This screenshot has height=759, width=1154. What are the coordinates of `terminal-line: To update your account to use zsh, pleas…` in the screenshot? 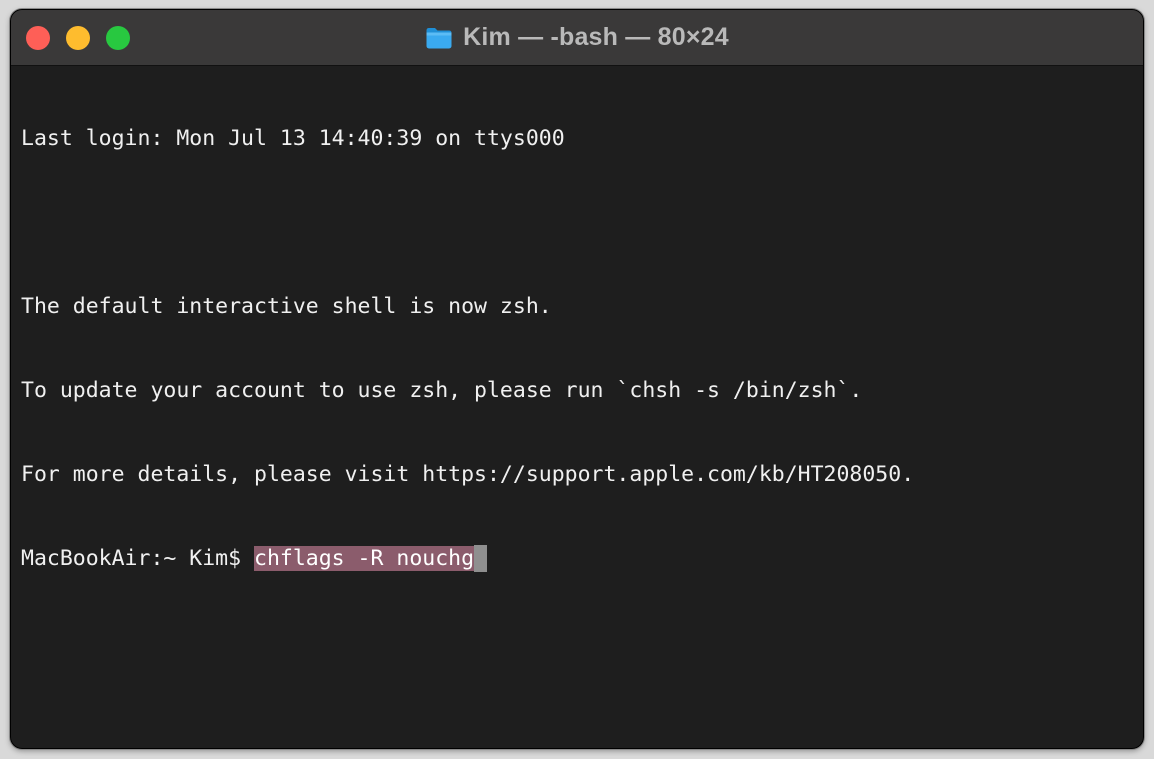 It's located at (442, 390).